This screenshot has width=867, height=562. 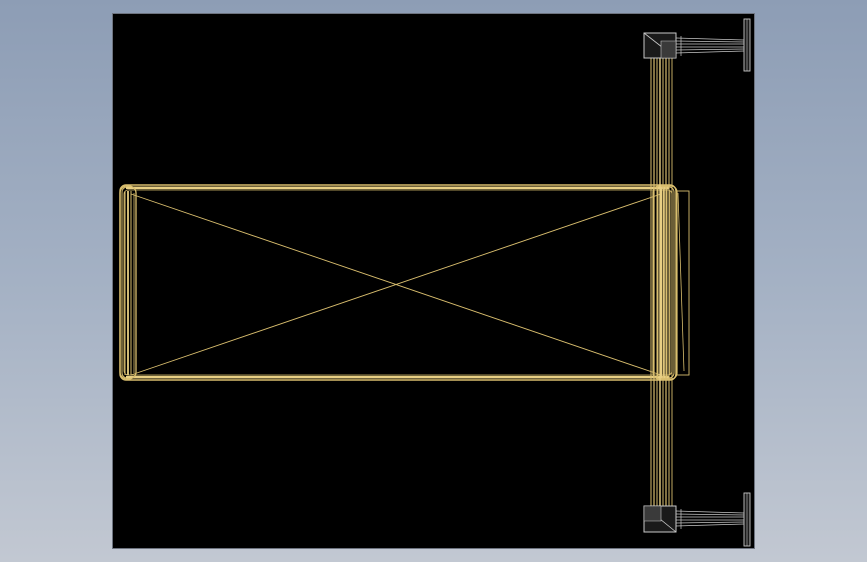 What do you see at coordinates (710, 519) in the screenshot?
I see `bottom-bolt-shaft` at bounding box center [710, 519].